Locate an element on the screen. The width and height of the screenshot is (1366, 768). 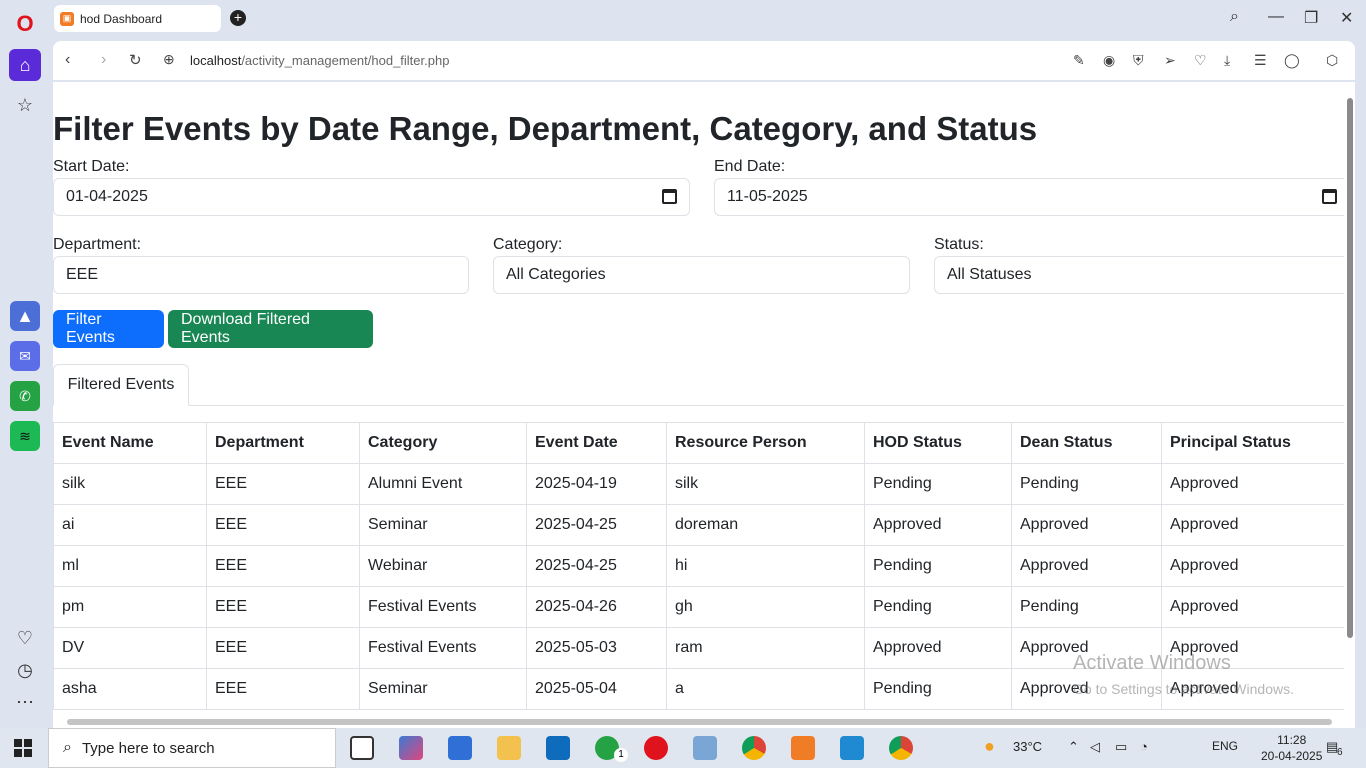
profile-icon: ◯ is located at coordinates (1292, 60).